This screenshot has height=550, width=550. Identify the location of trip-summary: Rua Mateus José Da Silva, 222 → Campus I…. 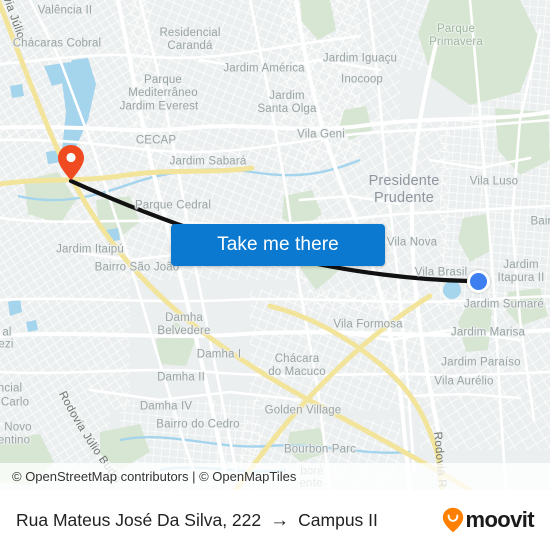
(197, 520).